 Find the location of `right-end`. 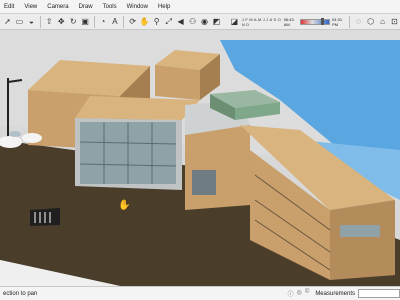

right-end is located at coordinates (362, 240).